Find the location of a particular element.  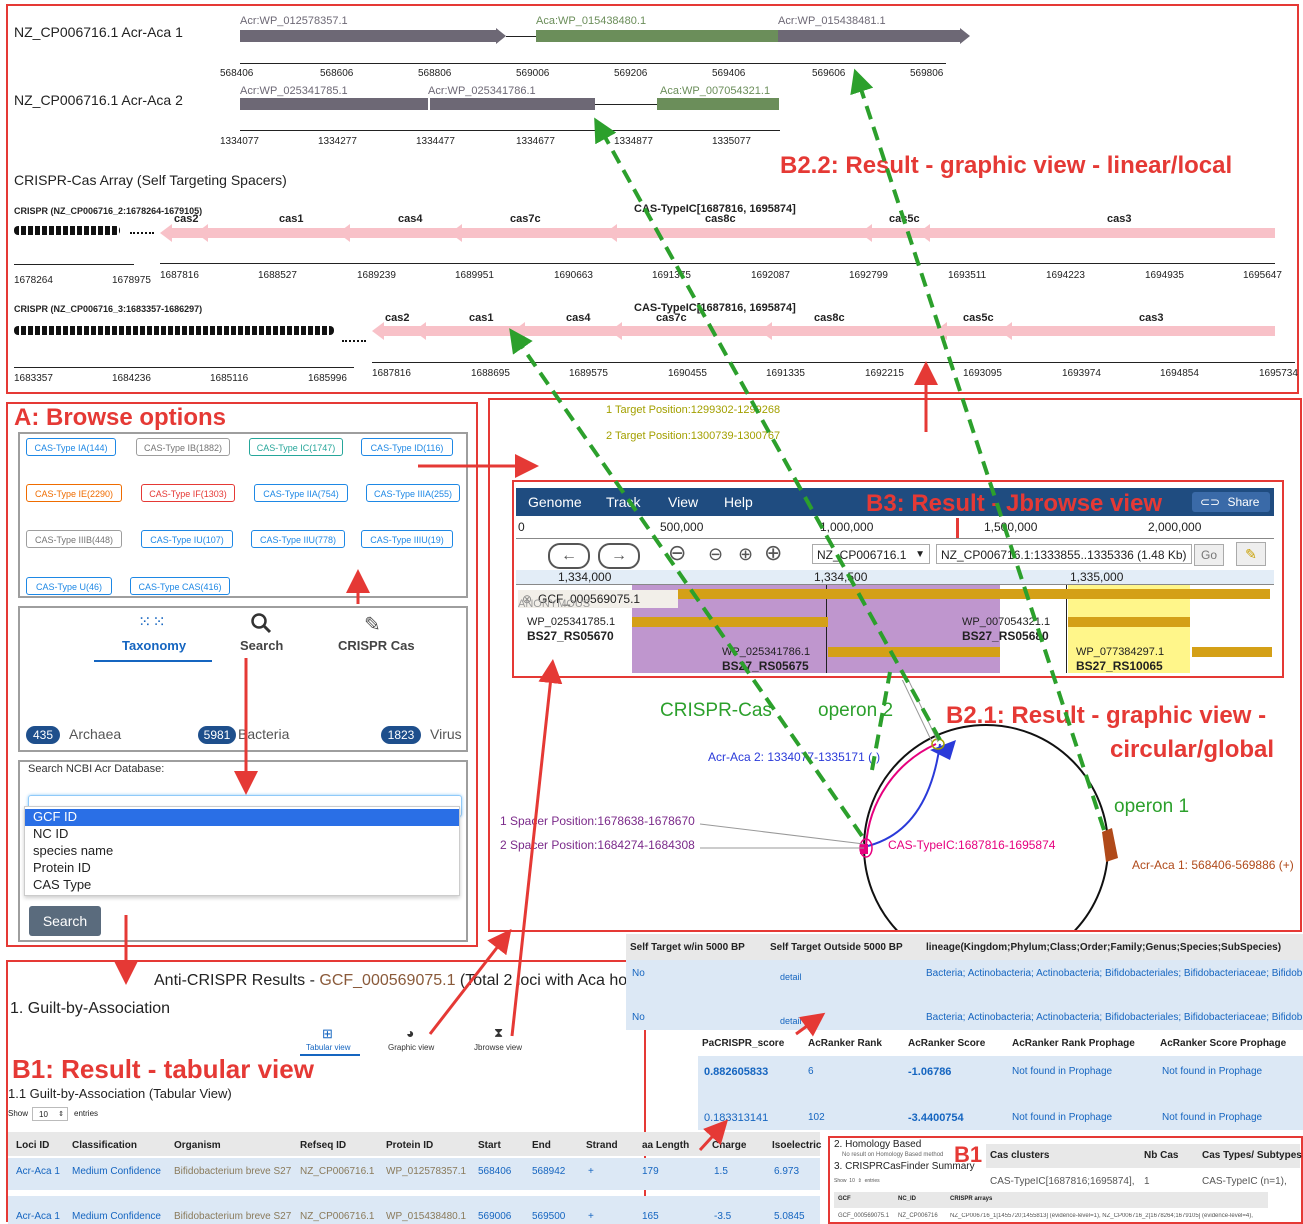

zoom-out-large-icon: ⊖ is located at coordinates (677, 553).